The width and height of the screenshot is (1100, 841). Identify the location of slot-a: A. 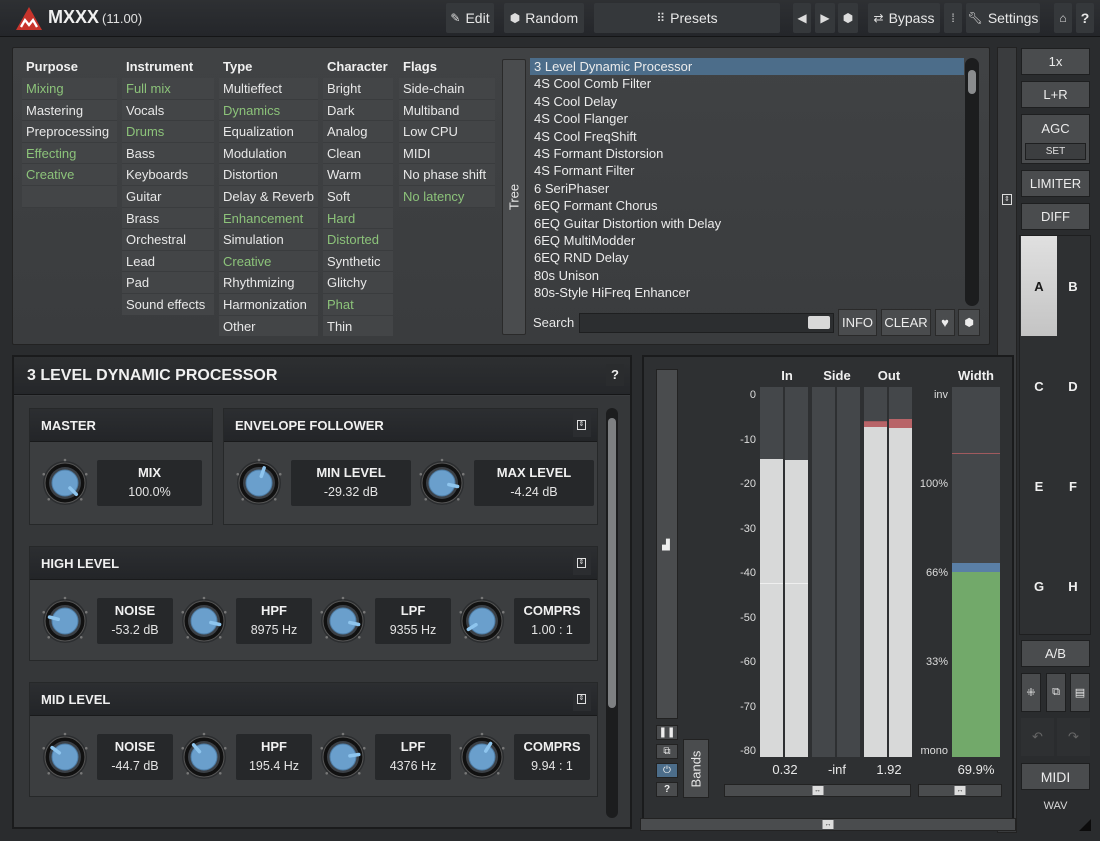
(1039, 286).